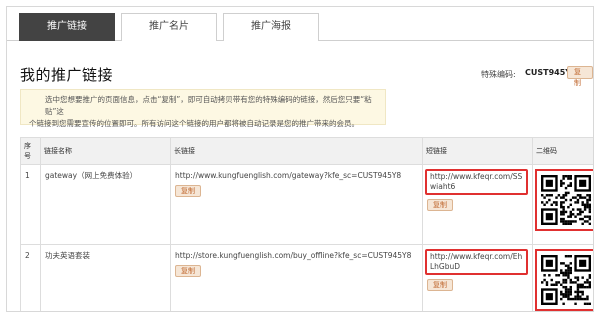  I want to click on row-short-url-cell: http://www.kfeqr.com/EhLhGbuD 复制, so click(477, 277).